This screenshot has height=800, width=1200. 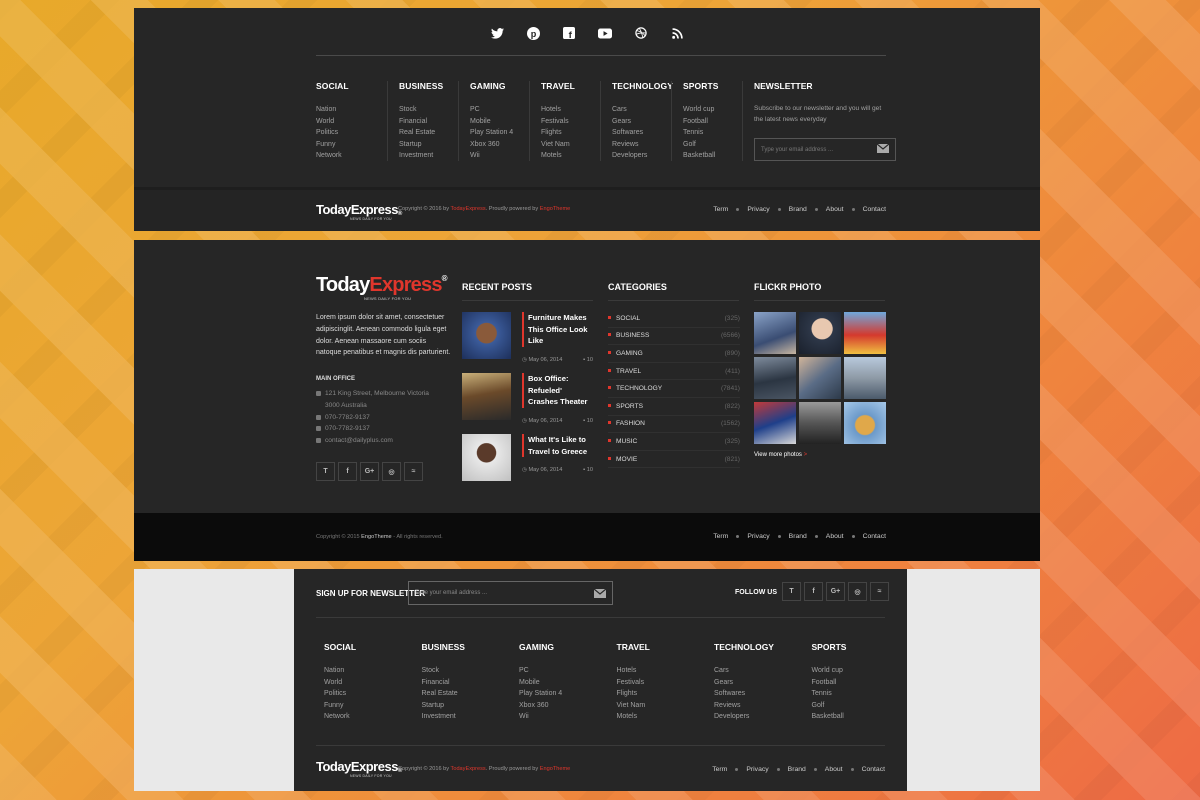 I want to click on footer-link: Basketball, so click(x=712, y=156).